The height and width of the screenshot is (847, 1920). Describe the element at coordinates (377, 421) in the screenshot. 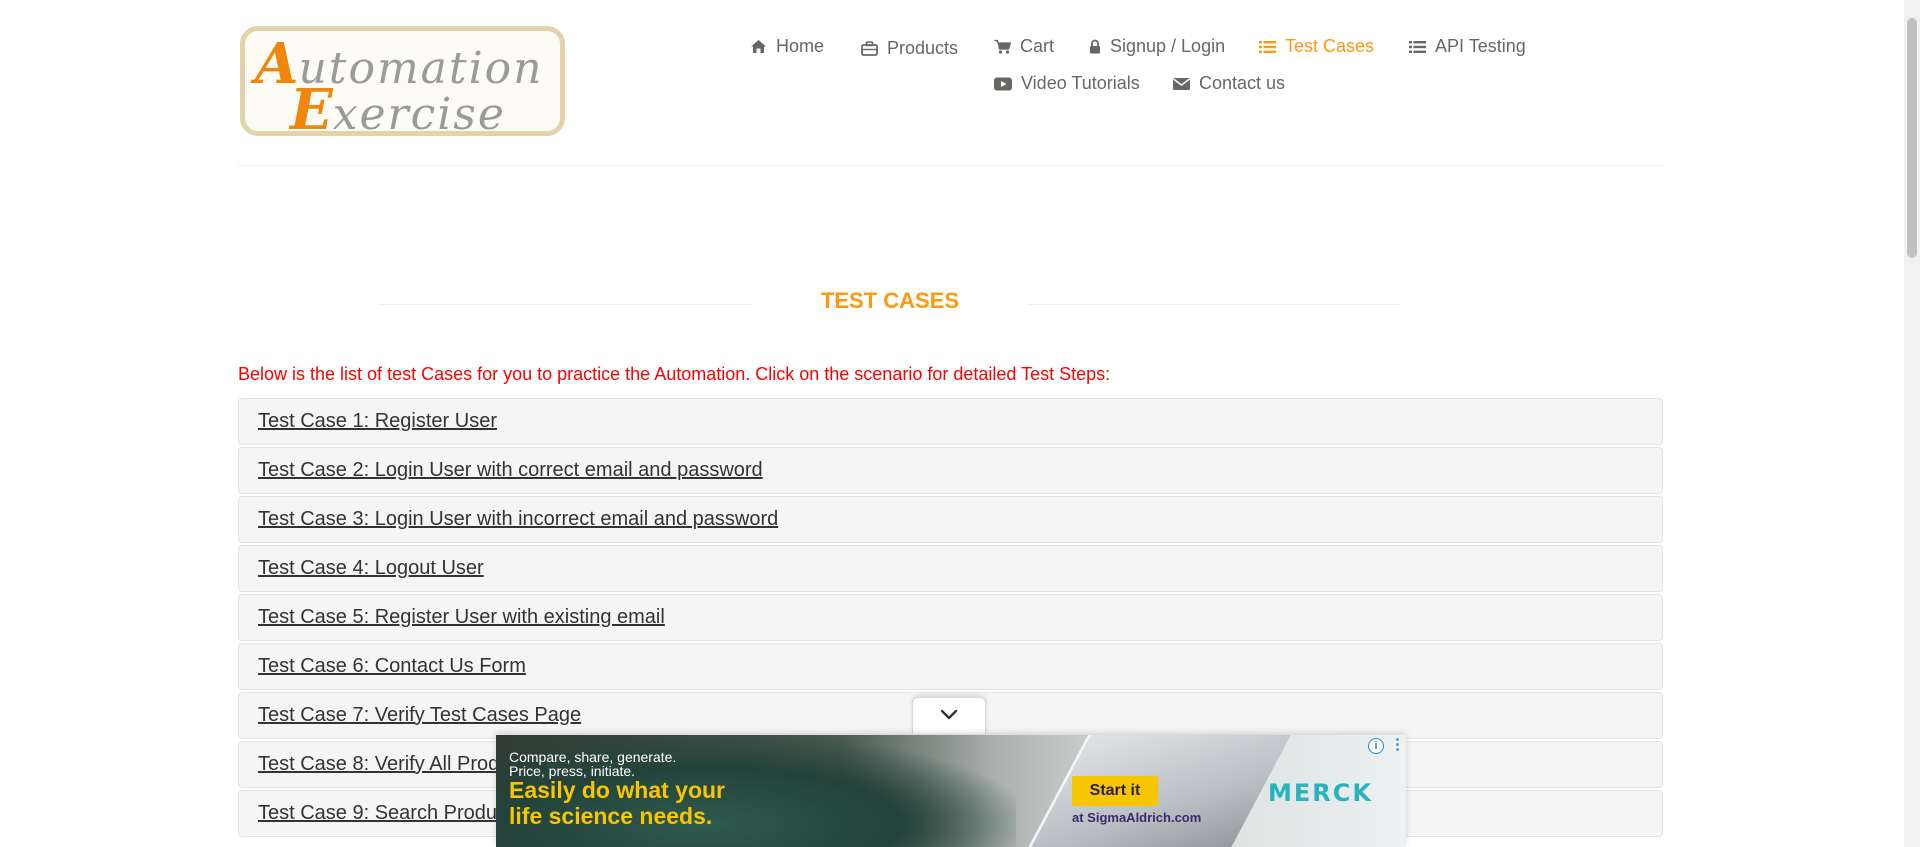

I see `test-case-link: Test Case 1: Register User` at that location.